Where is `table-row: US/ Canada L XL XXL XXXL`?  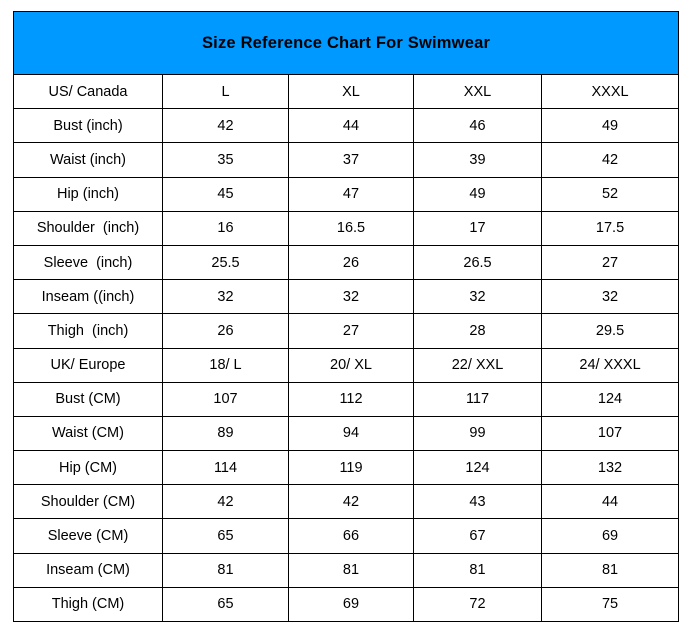
table-row: US/ Canada L XL XXL XXXL is located at coordinates (346, 91).